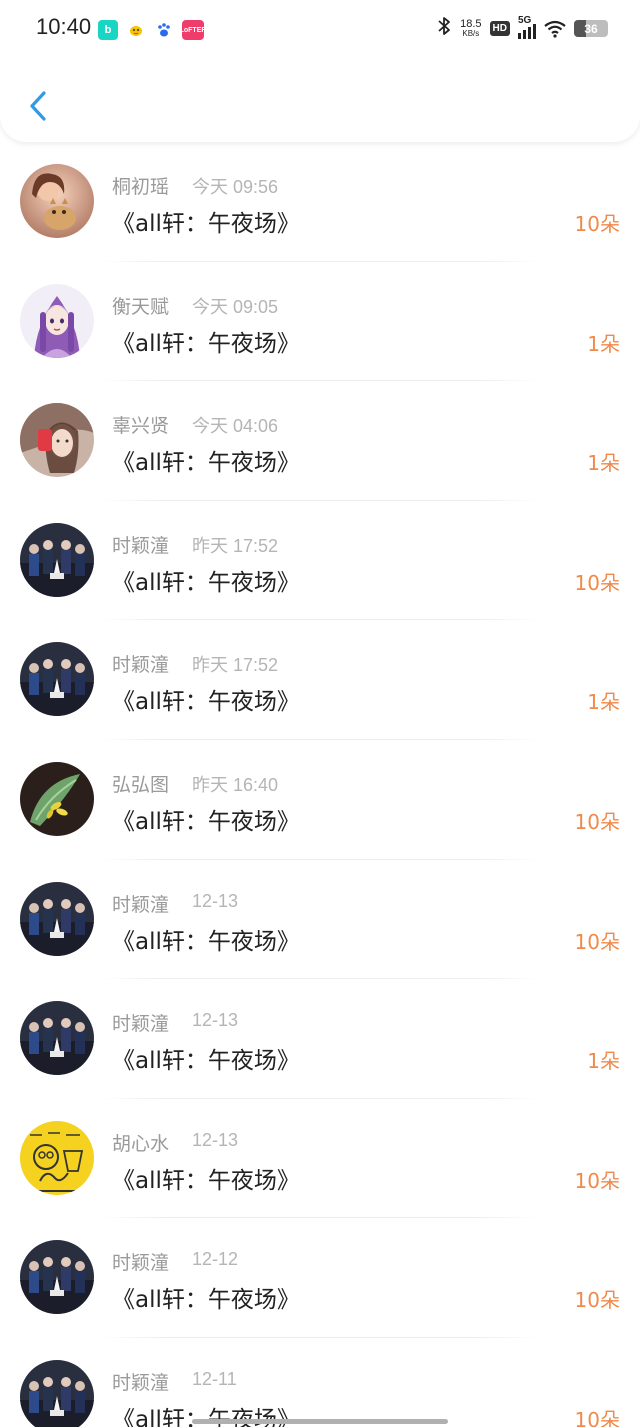 Image resolution: width=640 pixels, height=1427 pixels. Describe the element at coordinates (320, 920) in the screenshot. I see `list-item: 时颖潼 12-13 《all轩：午夜场》 10朵` at that location.